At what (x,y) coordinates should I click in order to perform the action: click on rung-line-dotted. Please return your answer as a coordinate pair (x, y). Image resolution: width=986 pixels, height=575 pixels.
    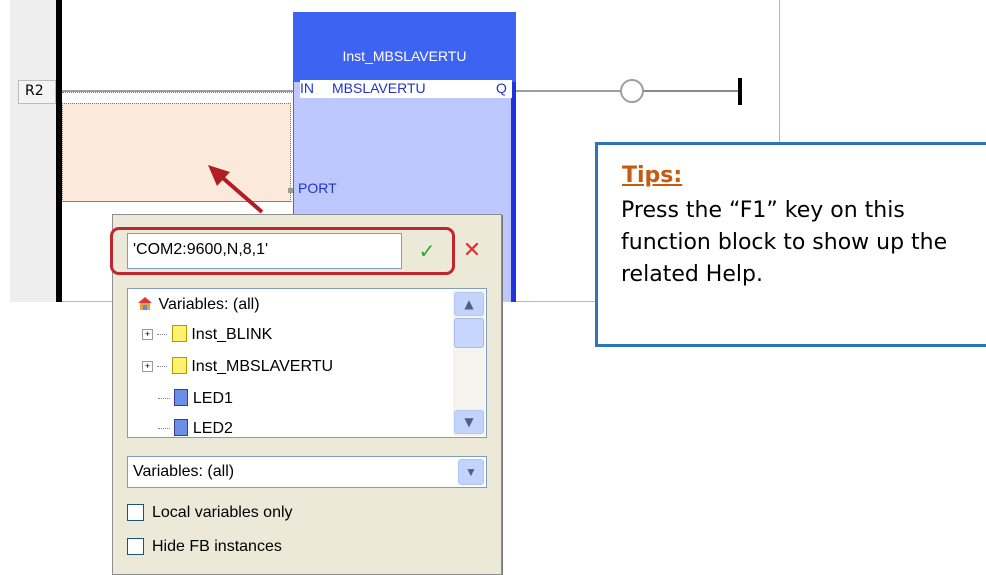
    Looking at the image, I should click on (180, 92).